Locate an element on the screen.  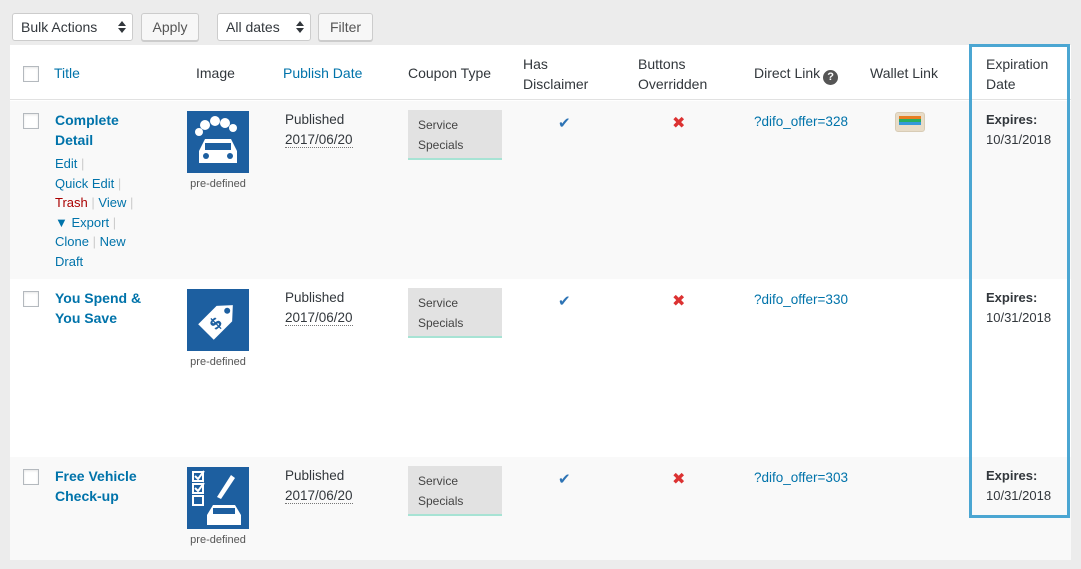
row-title-link: Complete Detail is located at coordinates (110, 130).